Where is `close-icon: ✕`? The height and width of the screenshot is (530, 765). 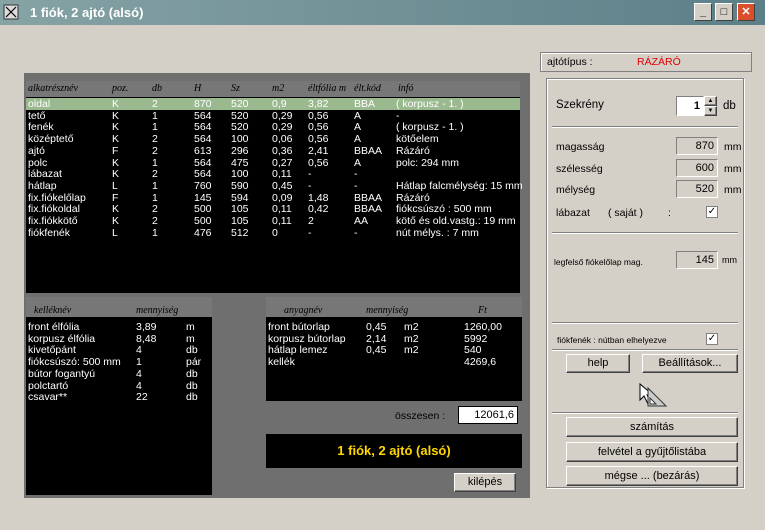 close-icon: ✕ is located at coordinates (746, 12).